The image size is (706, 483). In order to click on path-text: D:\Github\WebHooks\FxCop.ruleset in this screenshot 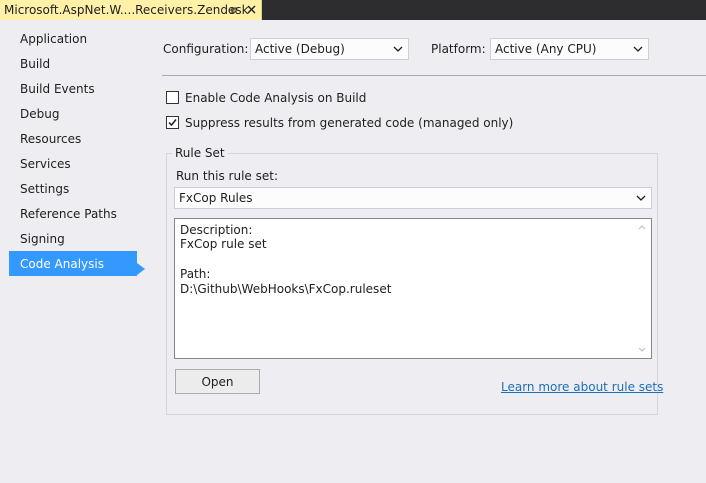, I will do `click(286, 289)`.